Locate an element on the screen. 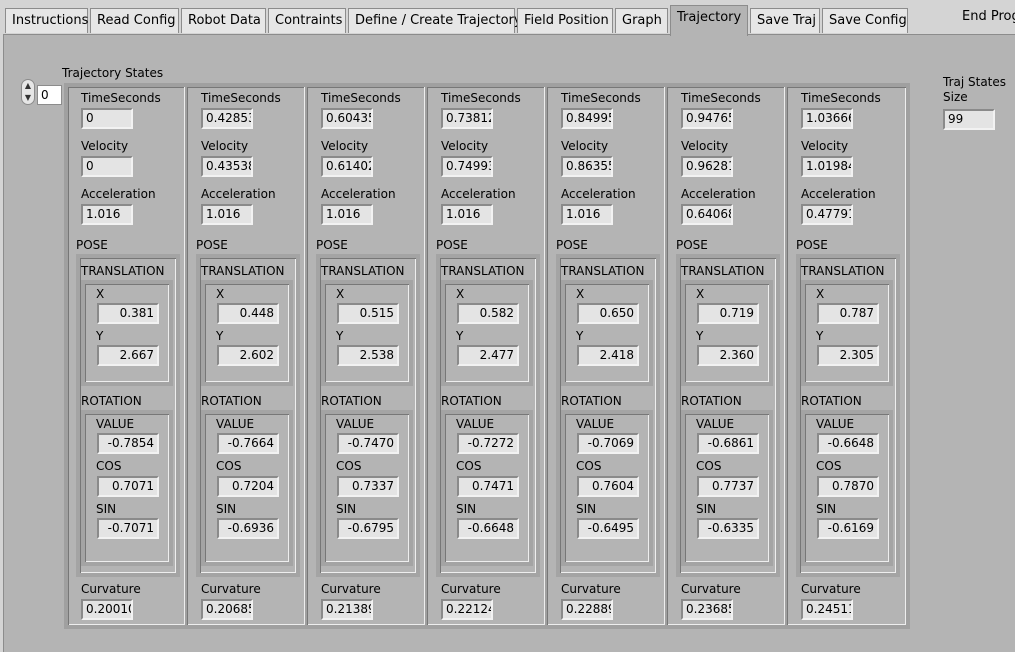  tab-graph: Graph is located at coordinates (641, 20).